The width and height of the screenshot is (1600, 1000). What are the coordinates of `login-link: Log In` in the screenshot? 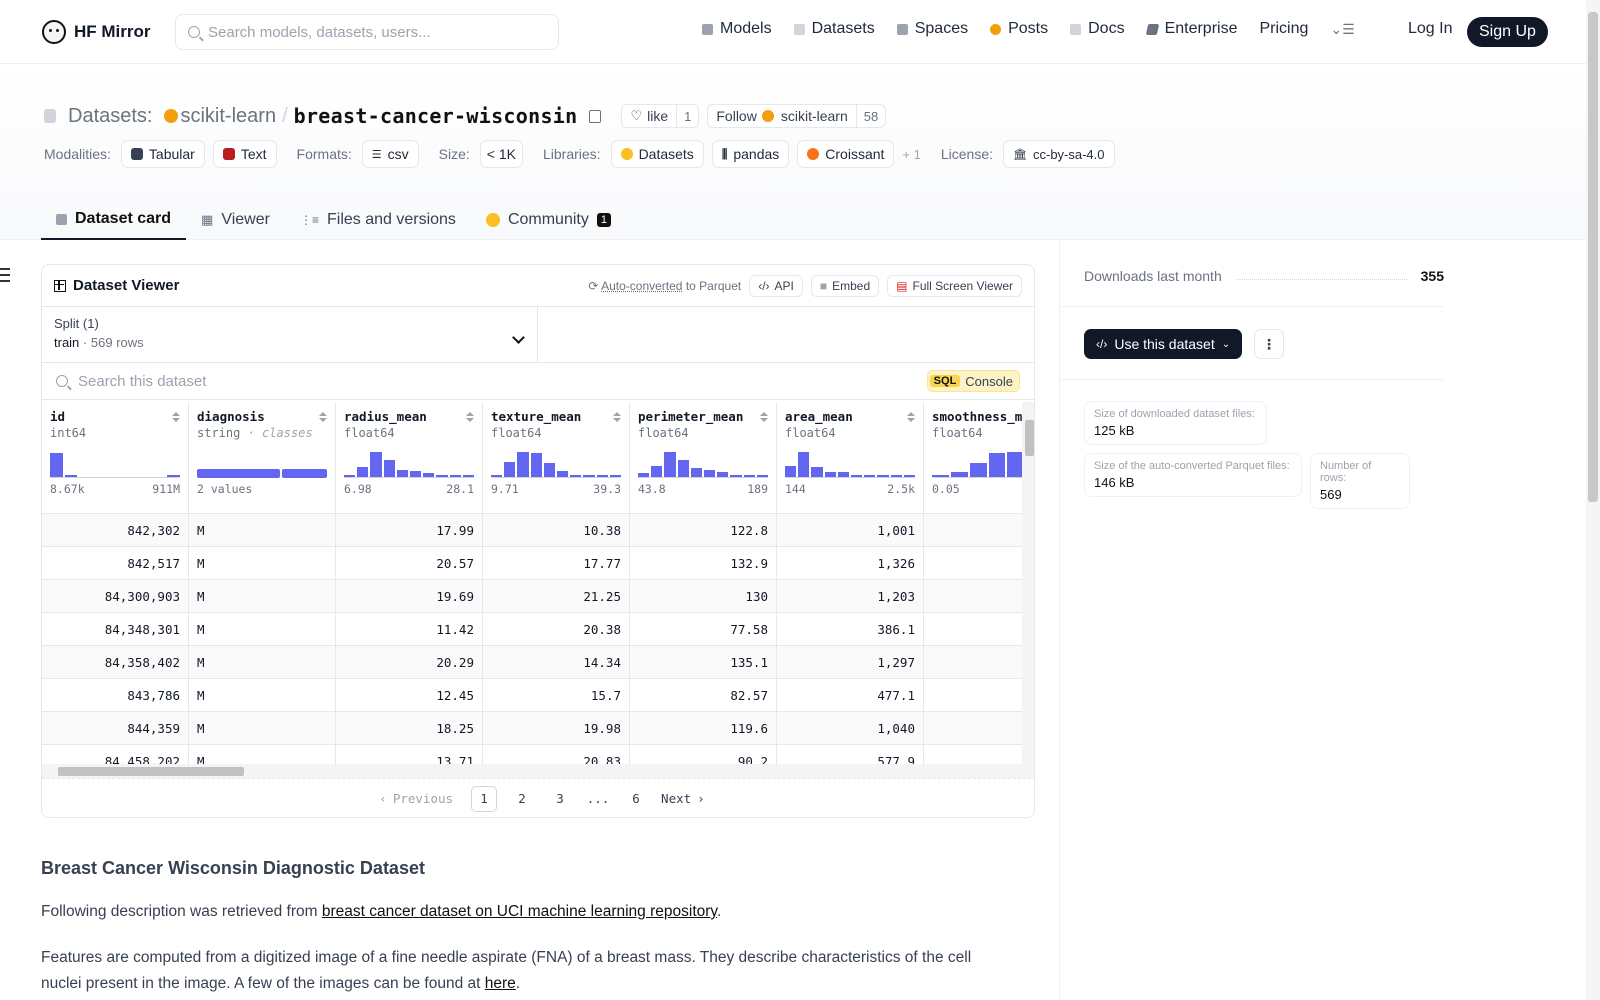 It's located at (1430, 29).